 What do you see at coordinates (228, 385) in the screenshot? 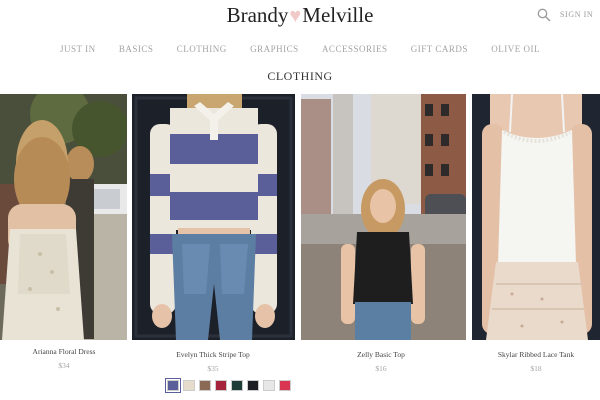
I see `color-swatches` at bounding box center [228, 385].